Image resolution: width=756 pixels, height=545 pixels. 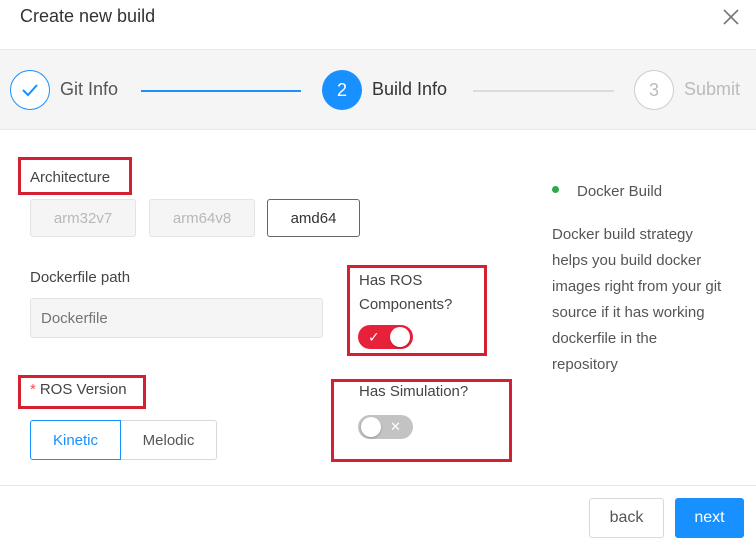 What do you see at coordinates (88, 16) in the screenshot?
I see `dialog-title: Create new build` at bounding box center [88, 16].